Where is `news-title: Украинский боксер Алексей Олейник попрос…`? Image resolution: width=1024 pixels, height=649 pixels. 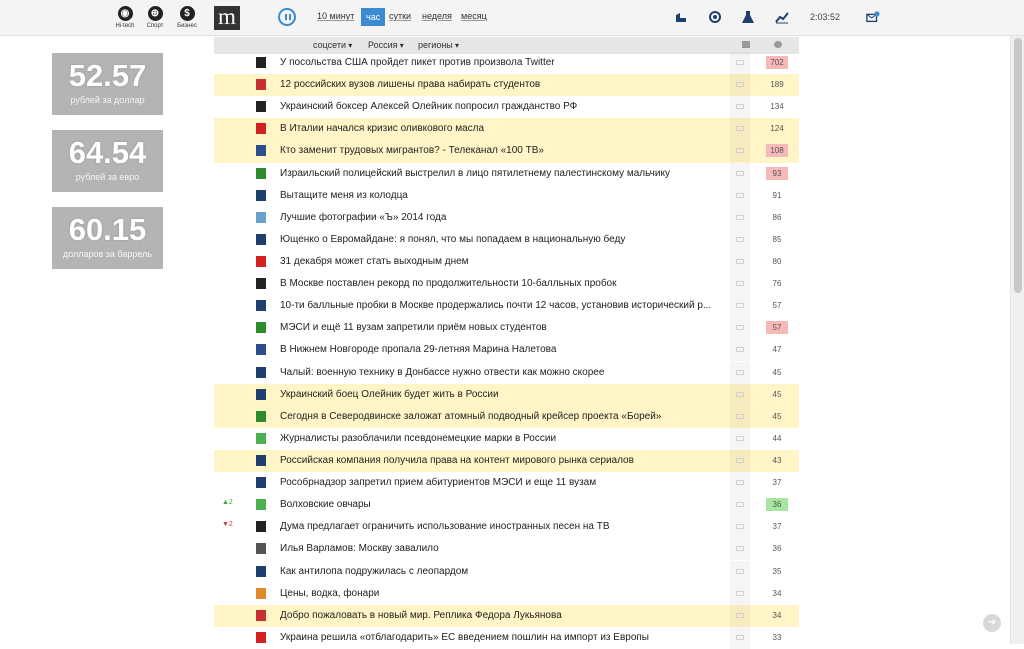 news-title: Украинский боксер Алексей Олейник попрос… is located at coordinates (502, 107).